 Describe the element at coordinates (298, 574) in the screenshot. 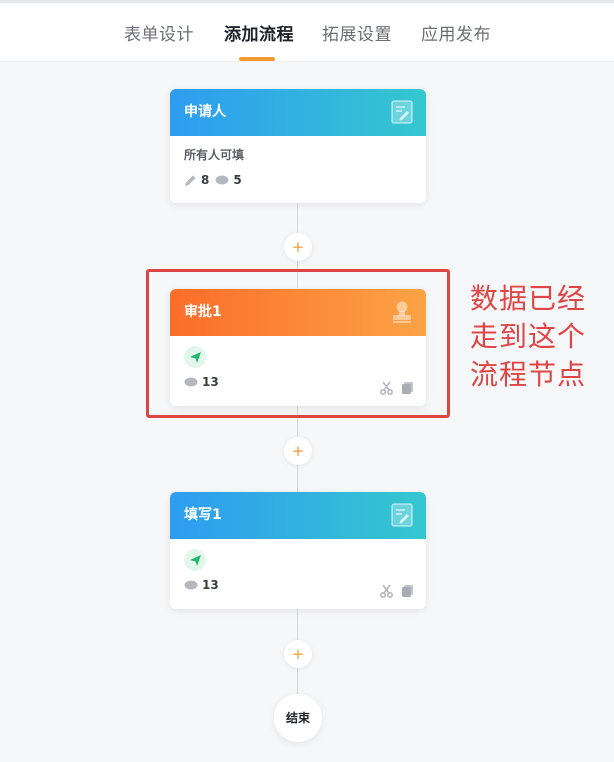

I see `node-body: 13` at that location.